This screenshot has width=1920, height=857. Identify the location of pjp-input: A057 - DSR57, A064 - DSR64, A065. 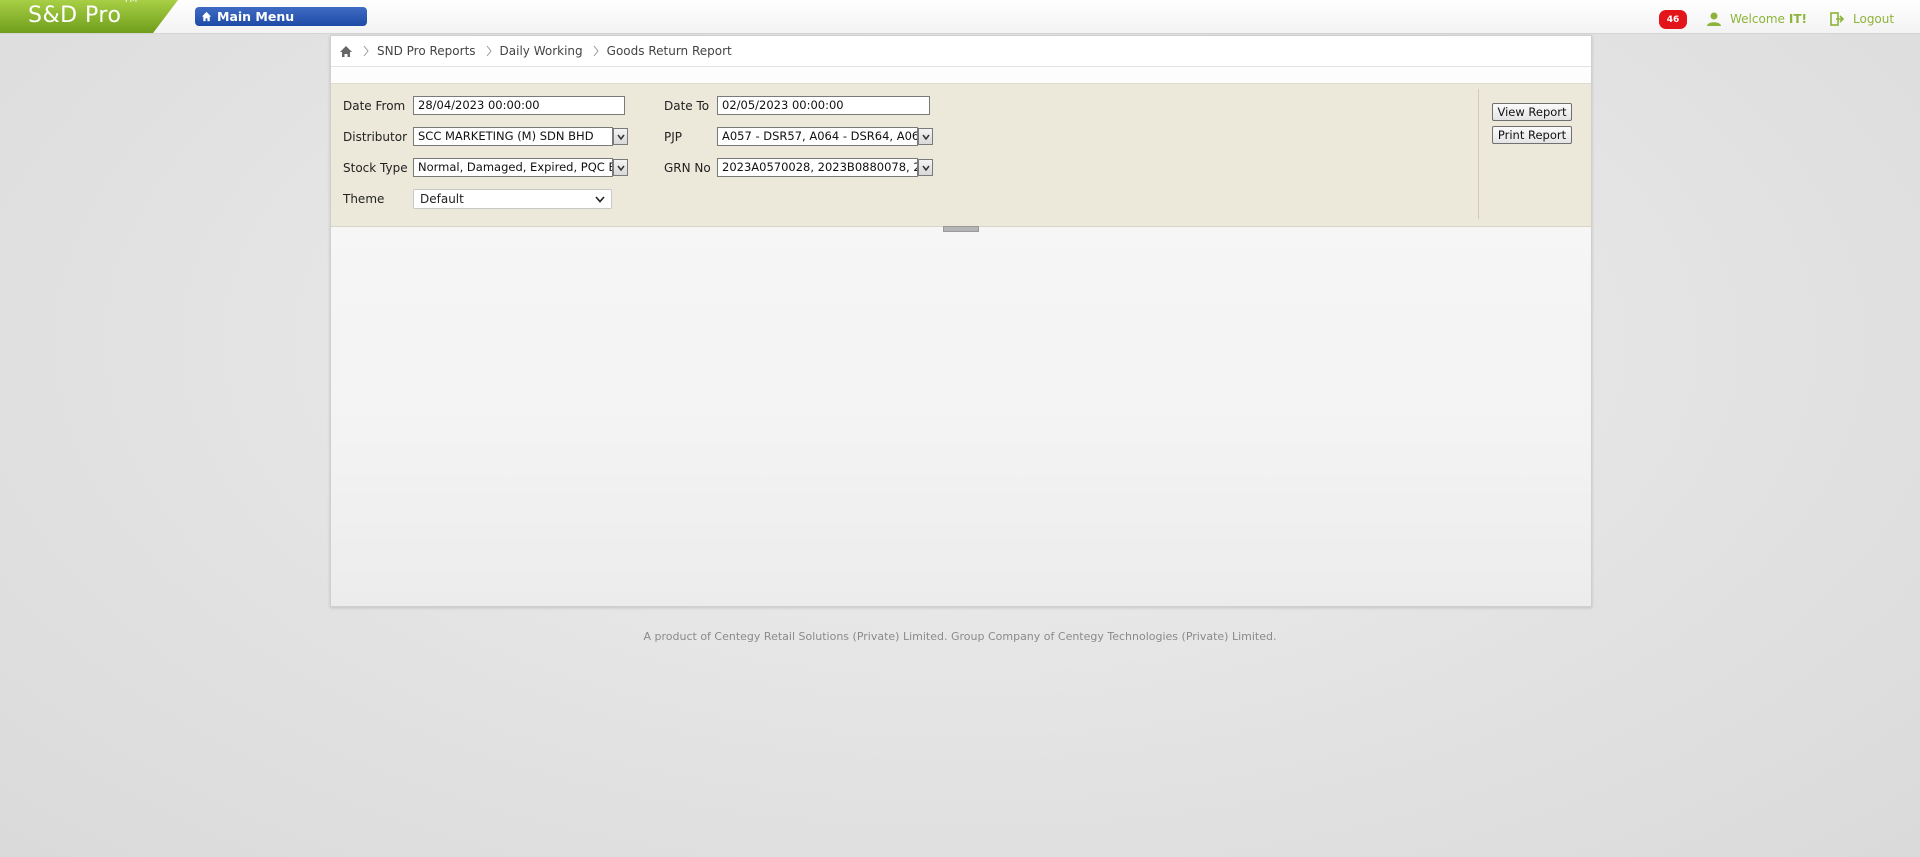
(817, 136).